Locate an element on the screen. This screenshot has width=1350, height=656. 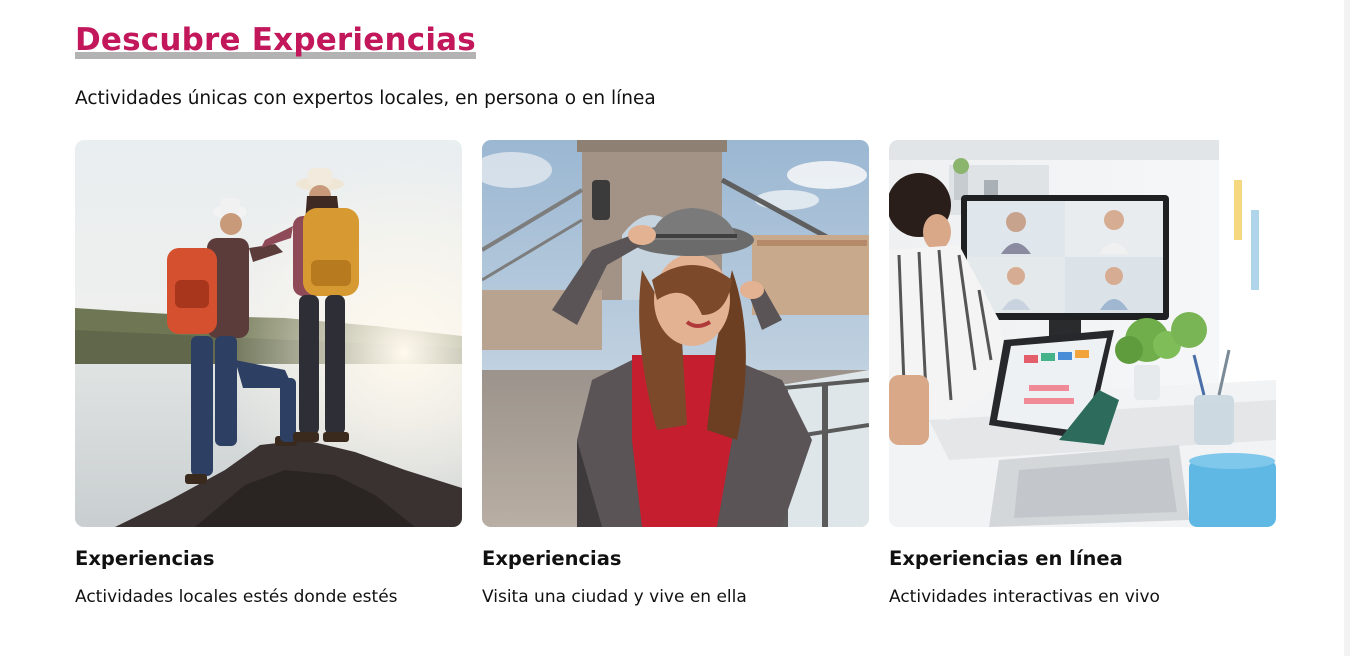
card-description: Actividades interactivas en vivo is located at coordinates (1024, 597).